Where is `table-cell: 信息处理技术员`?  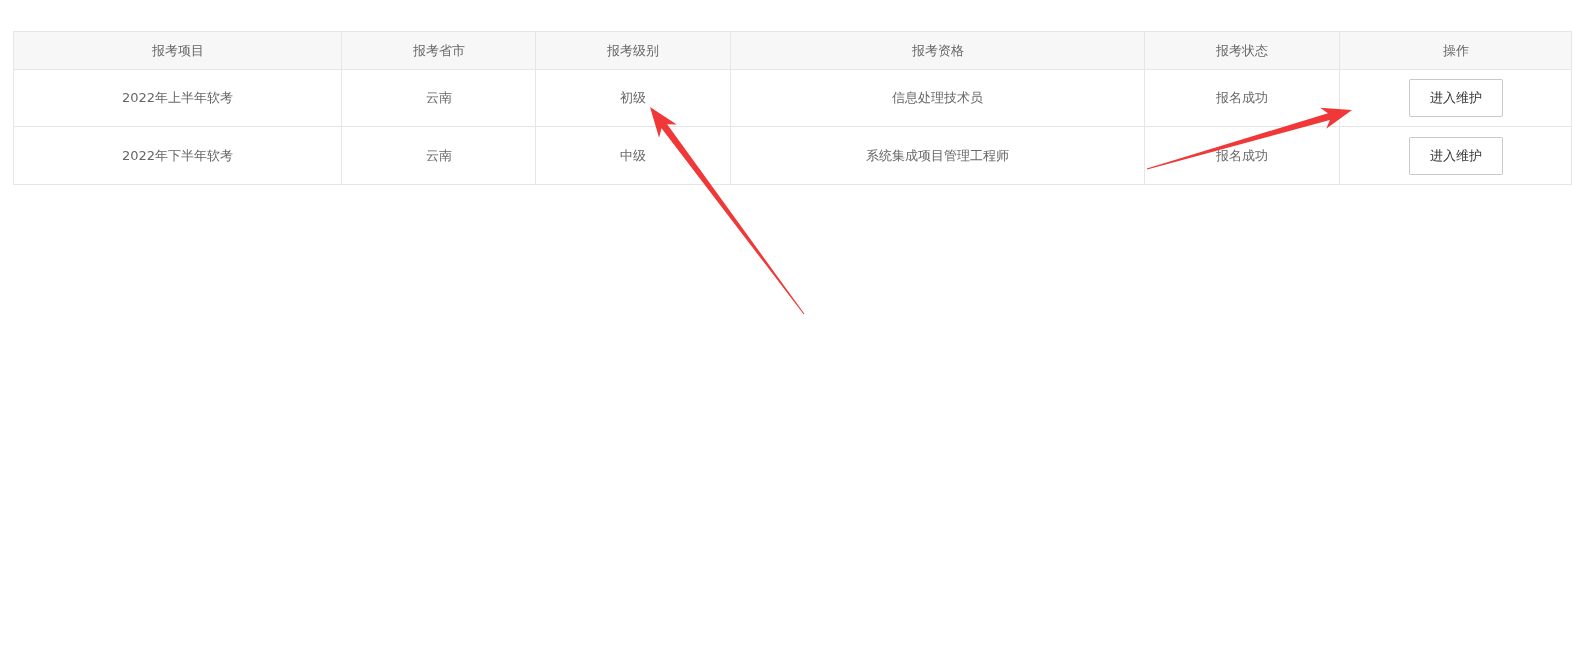
table-cell: 信息处理技术员 is located at coordinates (938, 98).